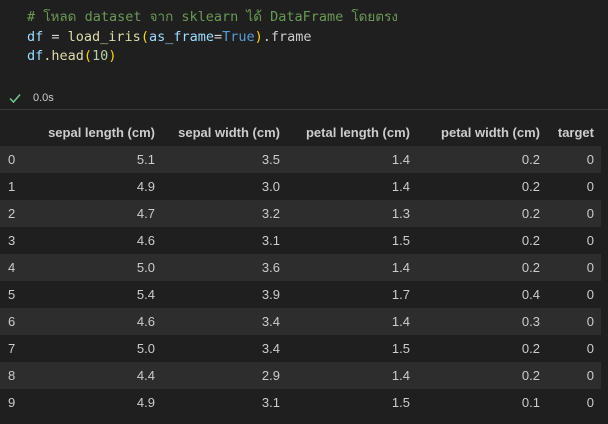  Describe the element at coordinates (218, 37) in the screenshot. I see `code-equals: =` at that location.